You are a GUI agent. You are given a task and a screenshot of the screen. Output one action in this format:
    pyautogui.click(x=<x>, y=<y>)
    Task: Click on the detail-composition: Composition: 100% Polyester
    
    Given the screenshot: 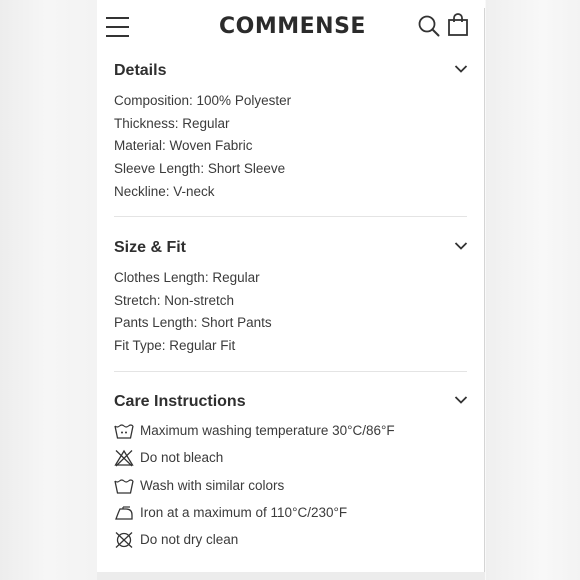 What is the action you would take?
    pyautogui.click(x=203, y=100)
    